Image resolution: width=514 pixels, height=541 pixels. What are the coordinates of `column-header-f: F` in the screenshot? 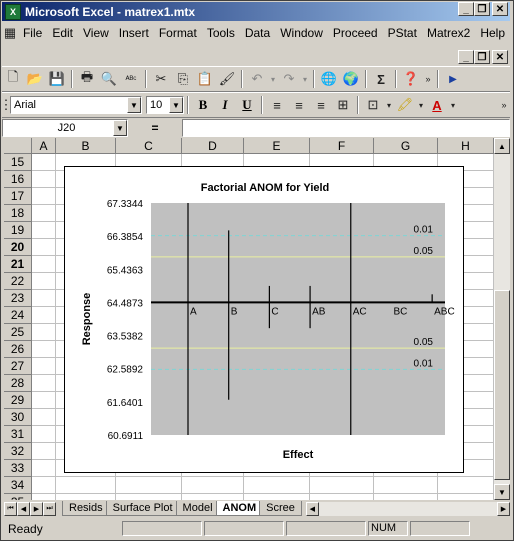 It's located at (342, 146).